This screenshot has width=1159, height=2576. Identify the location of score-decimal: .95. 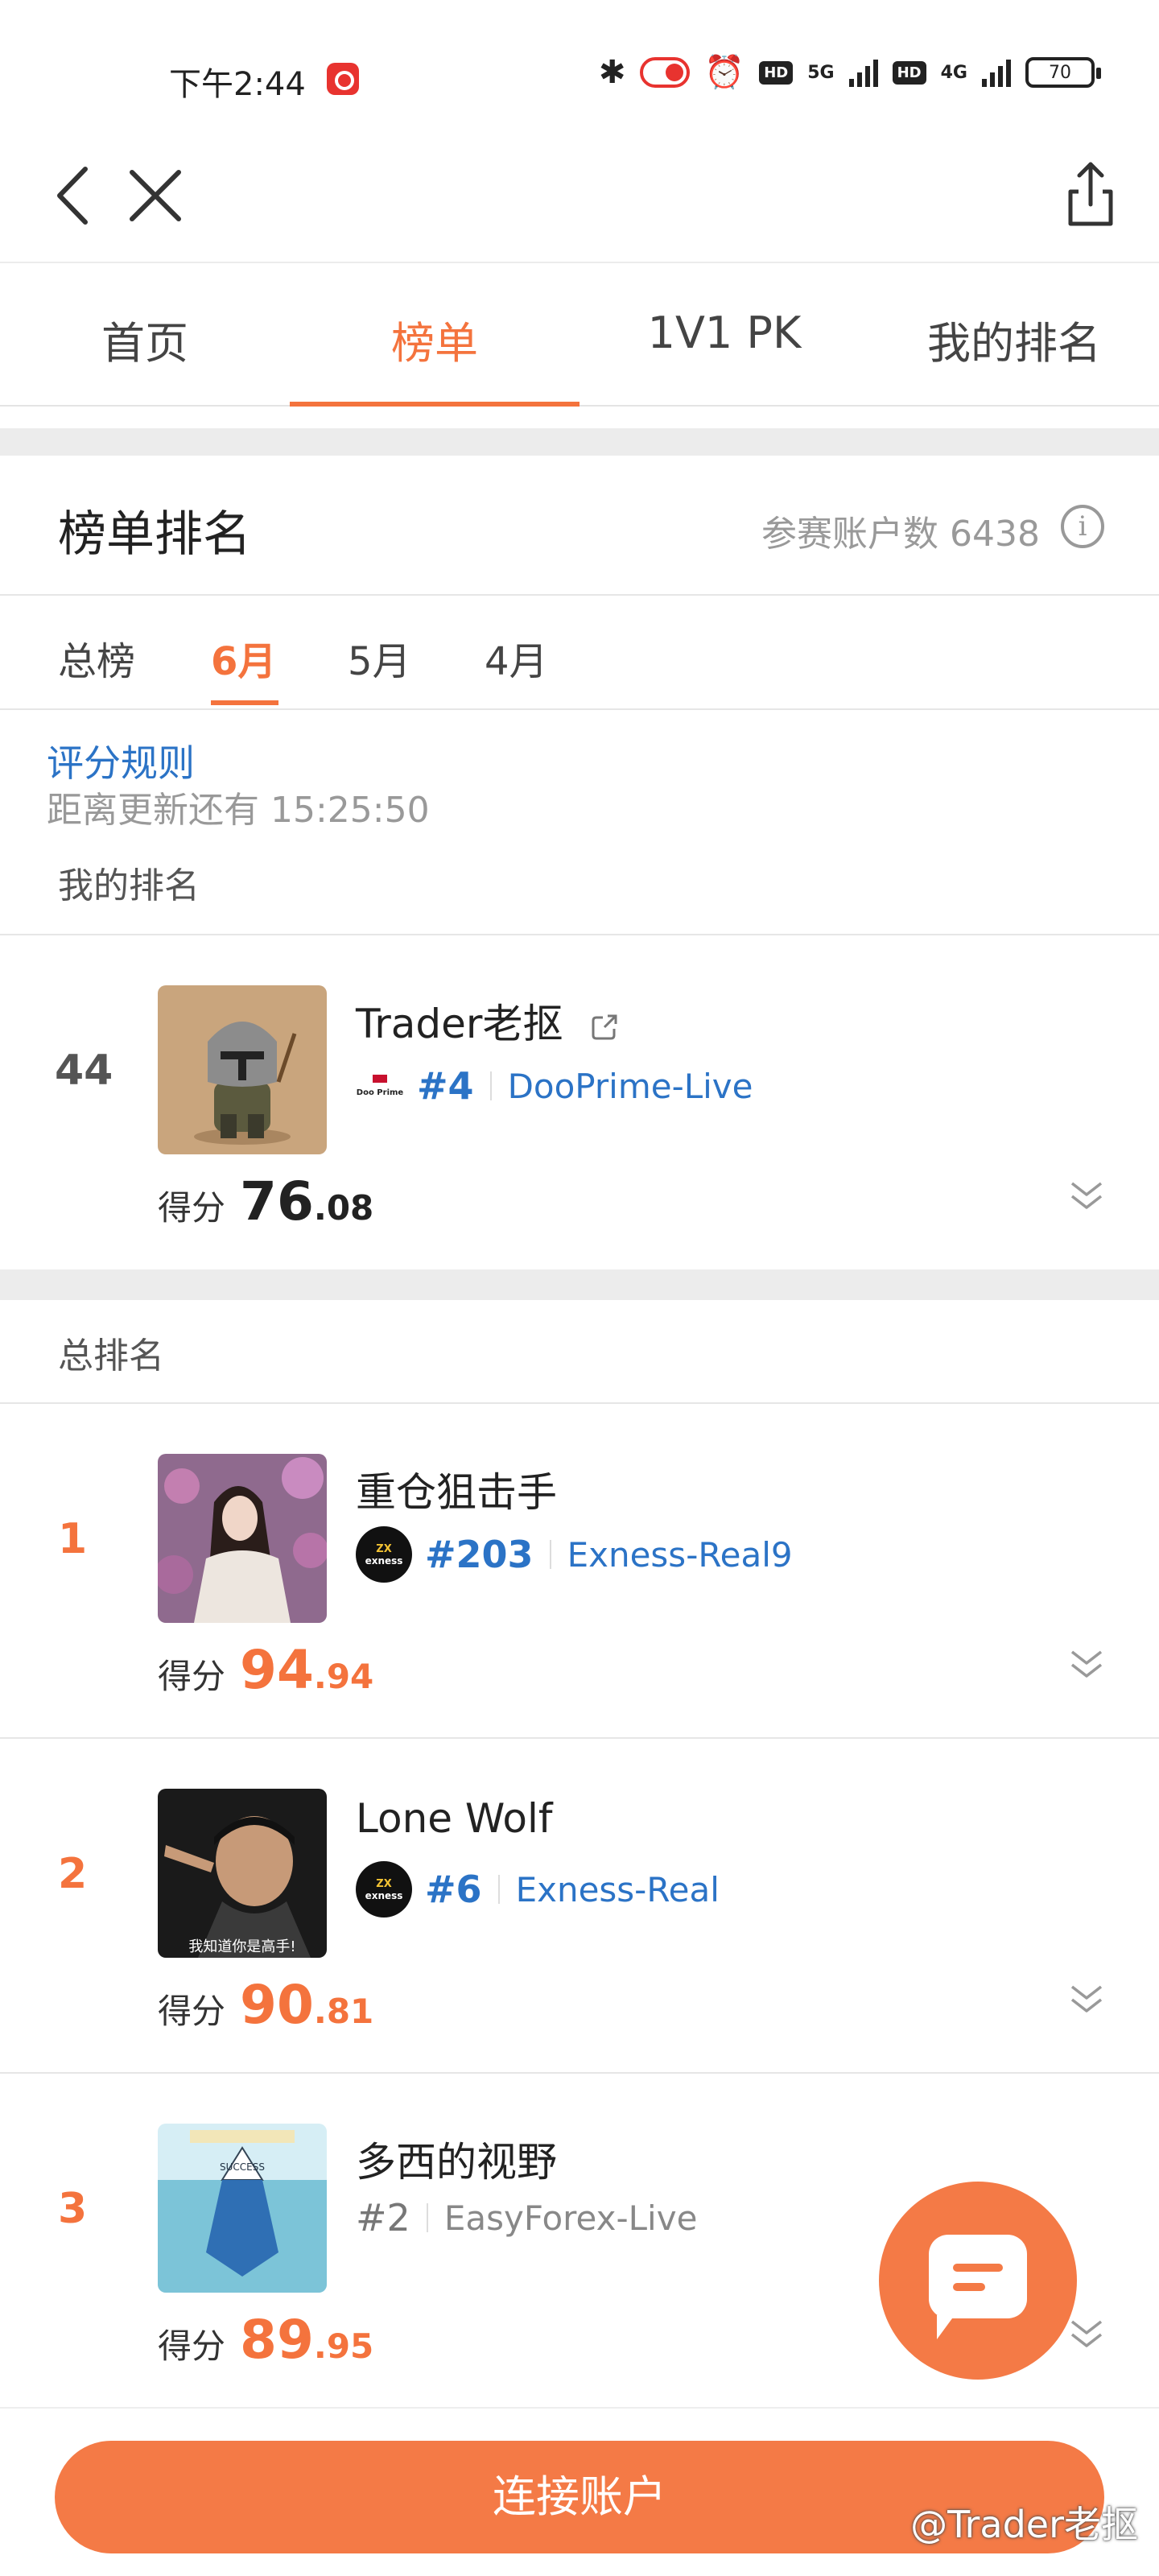
(343, 2346).